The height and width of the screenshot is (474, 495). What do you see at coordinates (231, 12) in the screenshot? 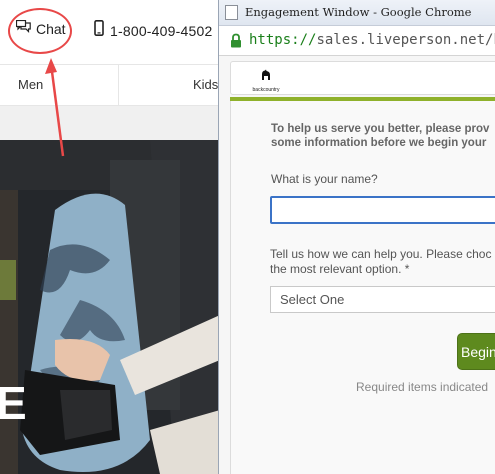
I see `page-icon` at bounding box center [231, 12].